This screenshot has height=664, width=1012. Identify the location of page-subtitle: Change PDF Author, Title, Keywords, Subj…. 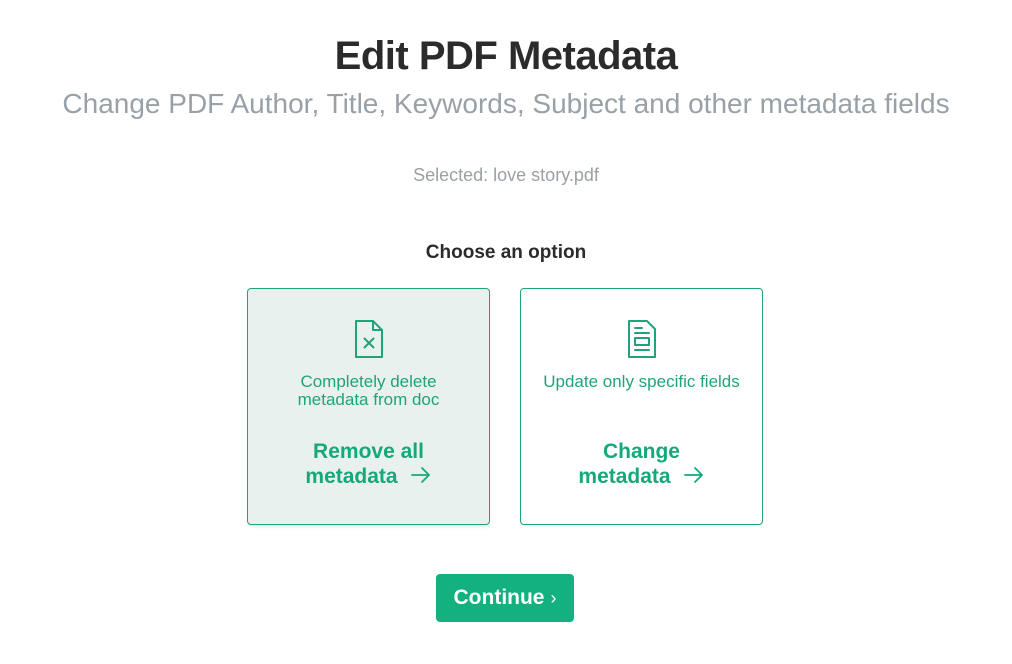
(506, 103).